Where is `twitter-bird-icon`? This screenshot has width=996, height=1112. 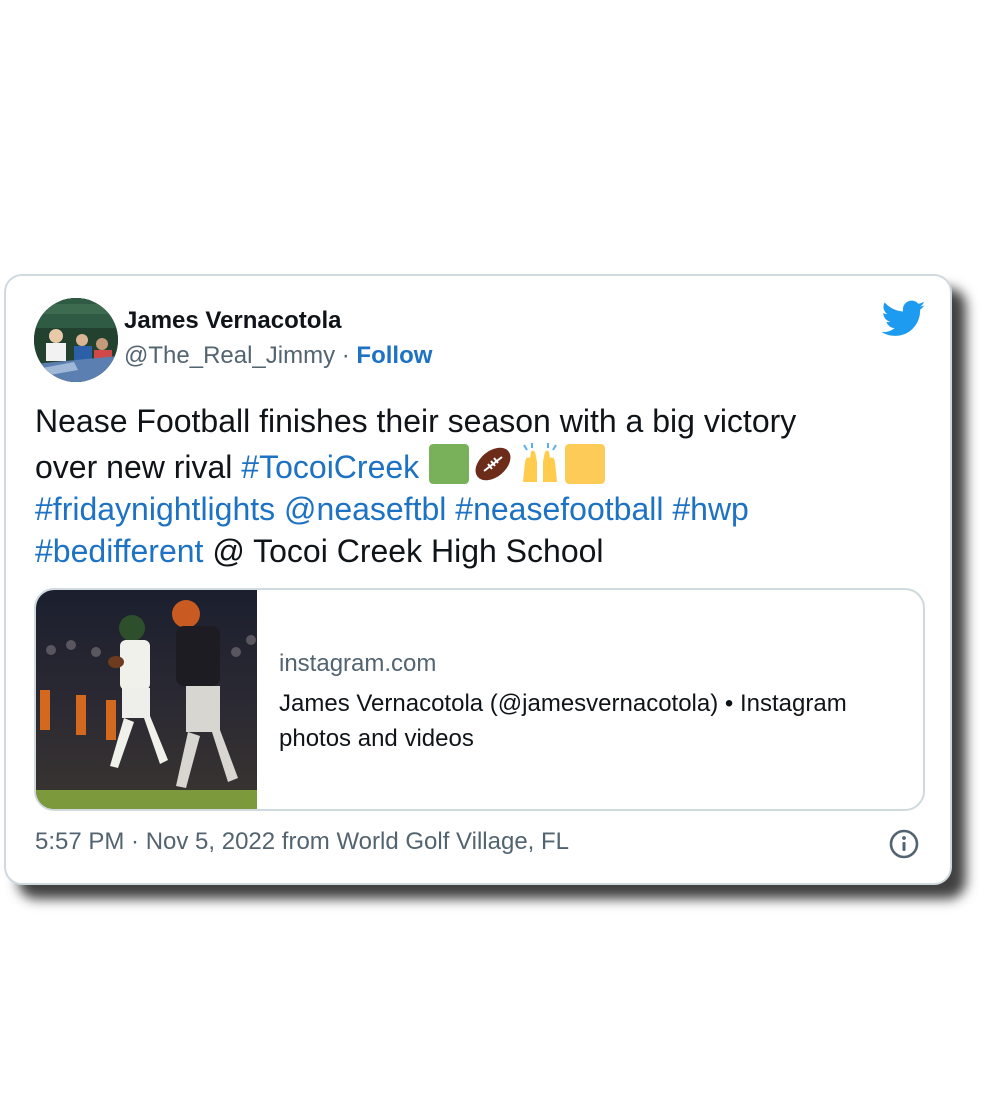
twitter-bird-icon is located at coordinates (904, 319).